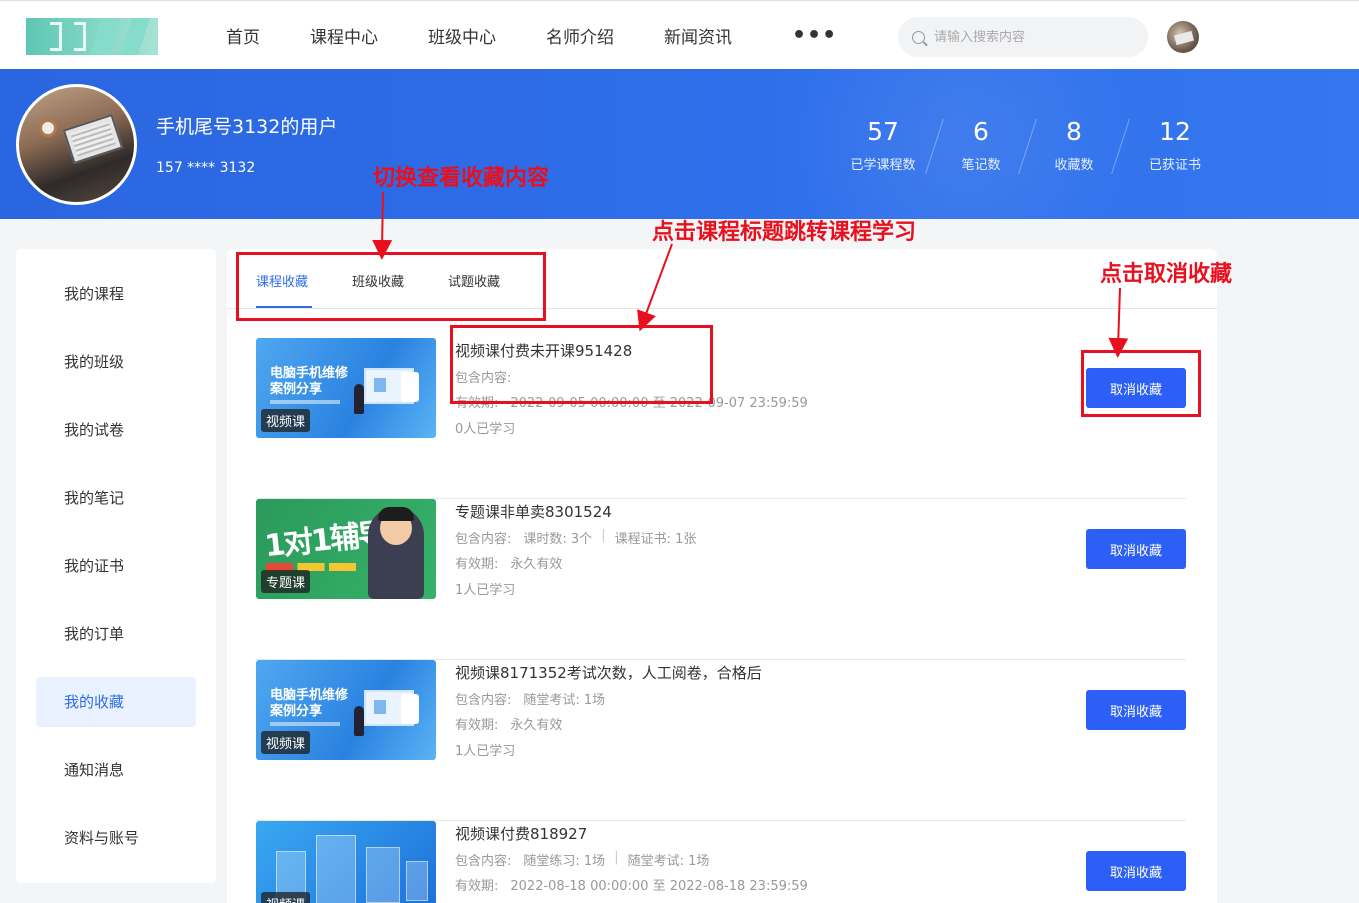 The width and height of the screenshot is (1359, 903). I want to click on sidebar-item-my-notes: 我的笔记, so click(116, 498).